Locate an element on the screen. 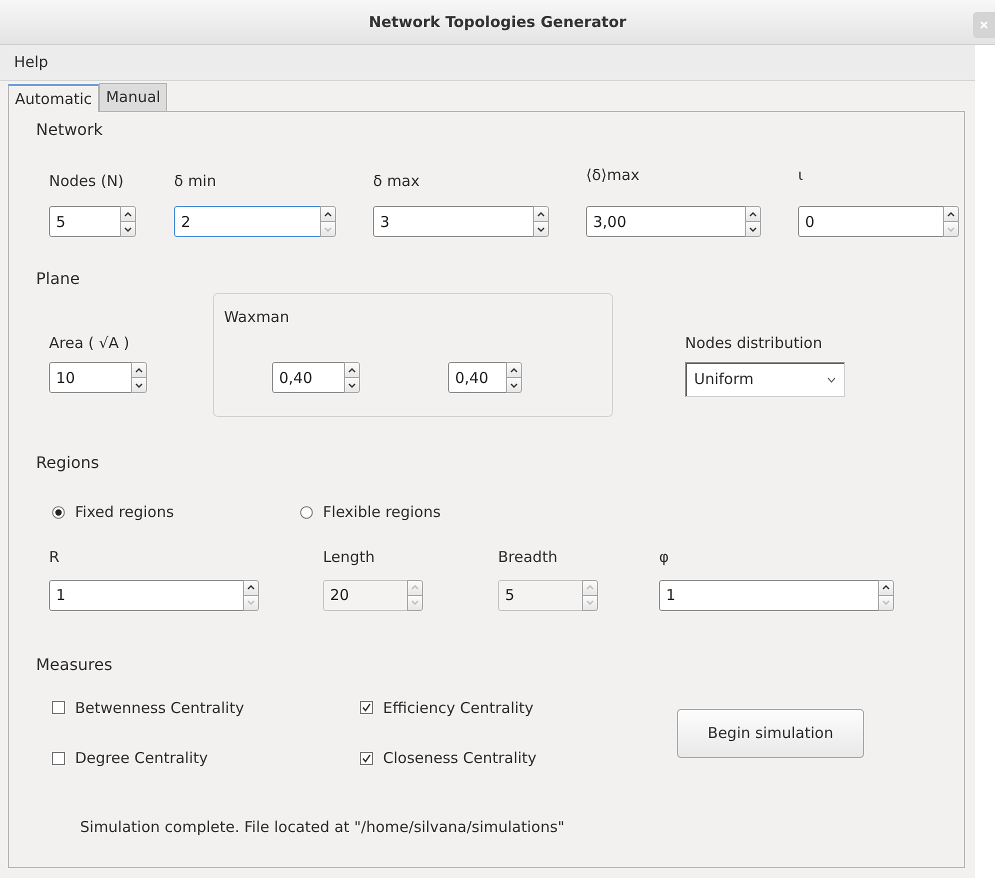 The height and width of the screenshot is (878, 995). number-field: 3,00 is located at coordinates (665, 221).